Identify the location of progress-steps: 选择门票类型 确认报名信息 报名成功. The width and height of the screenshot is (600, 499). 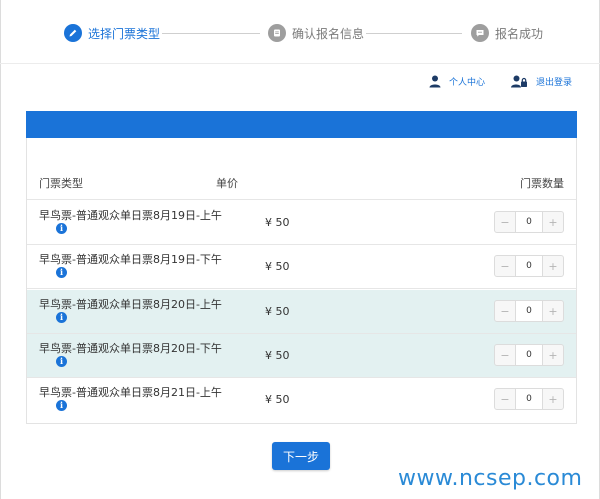
(300, 32).